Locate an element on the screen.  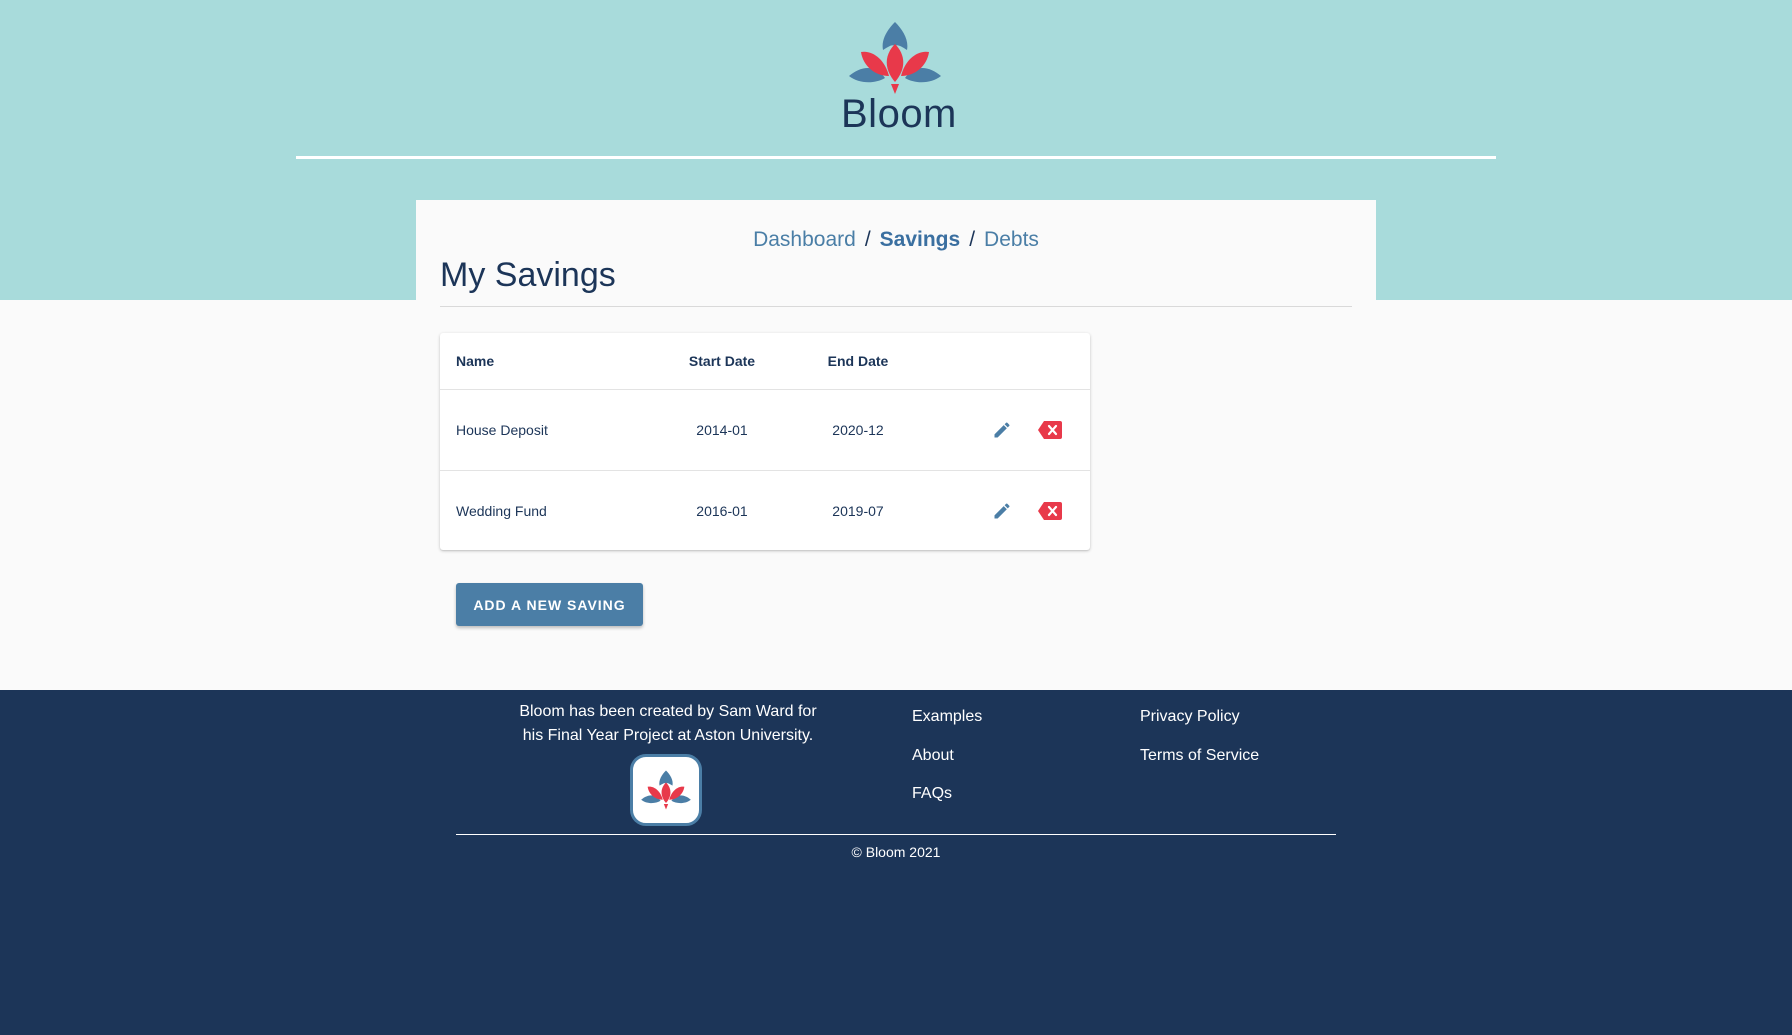
bloom-logo: Bloom is located at coordinates (899, 78).